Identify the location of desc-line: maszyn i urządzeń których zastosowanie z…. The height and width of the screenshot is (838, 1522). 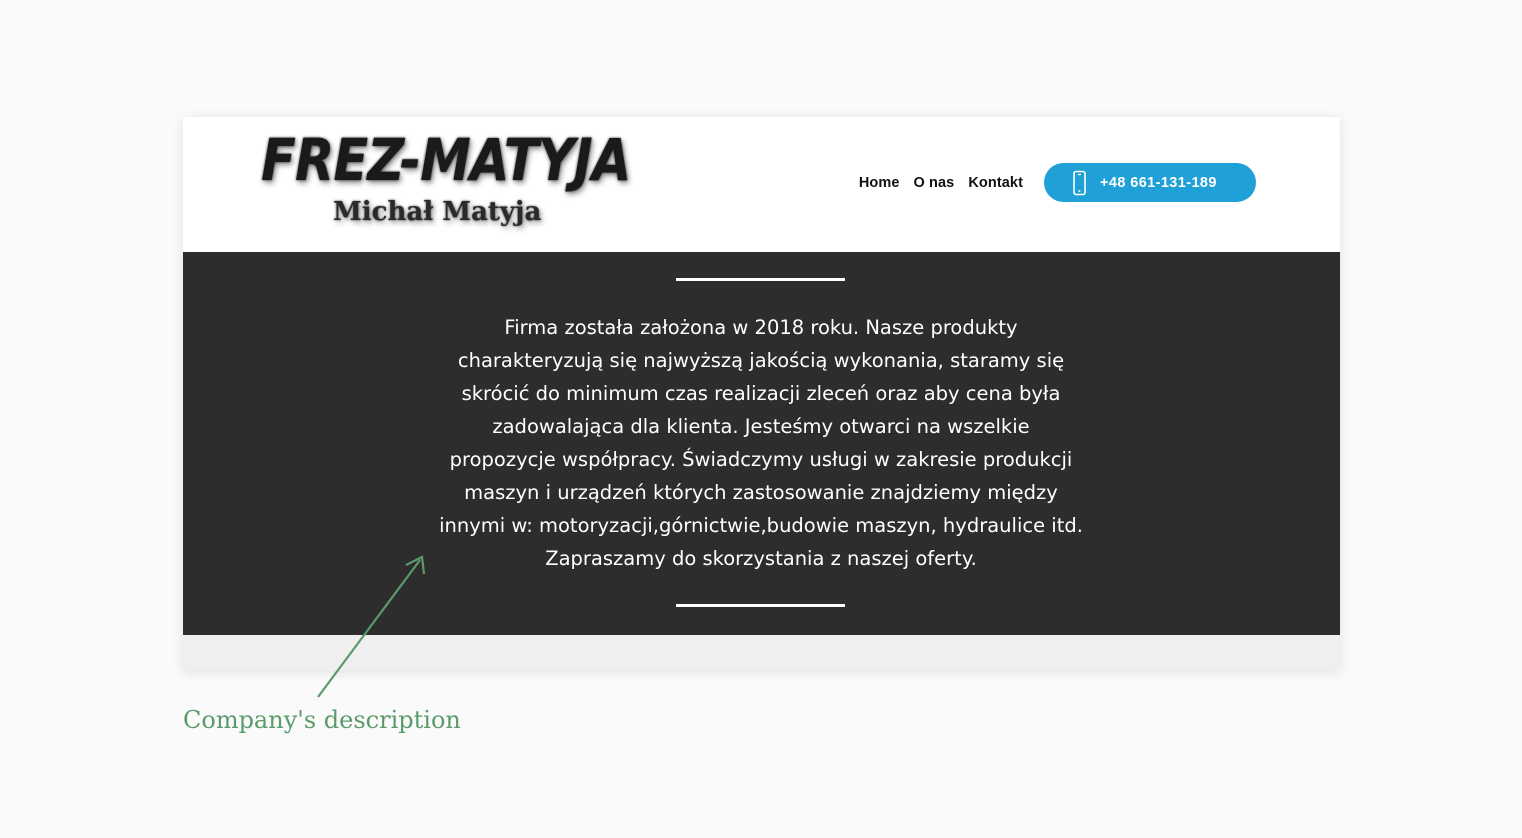
(761, 492).